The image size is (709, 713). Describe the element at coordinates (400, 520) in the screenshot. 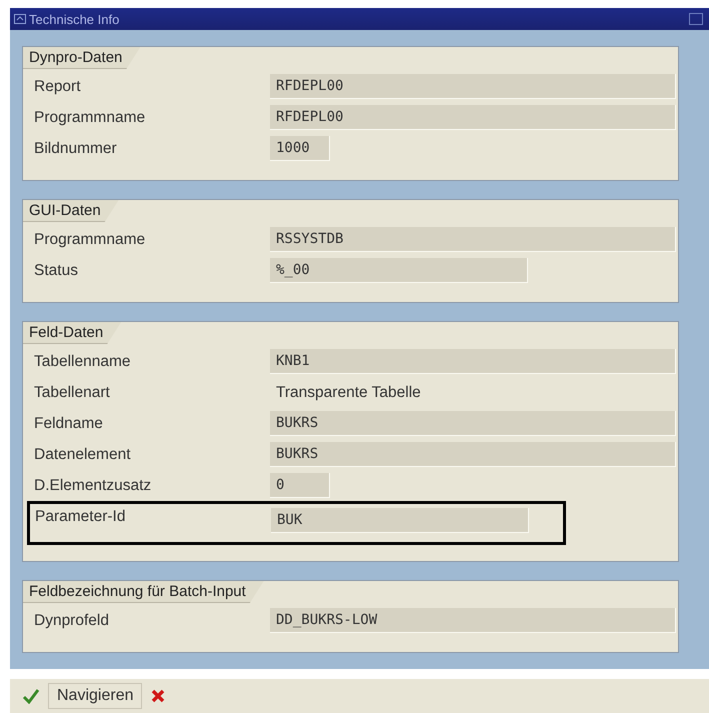

I see `output-field: BUK` at that location.